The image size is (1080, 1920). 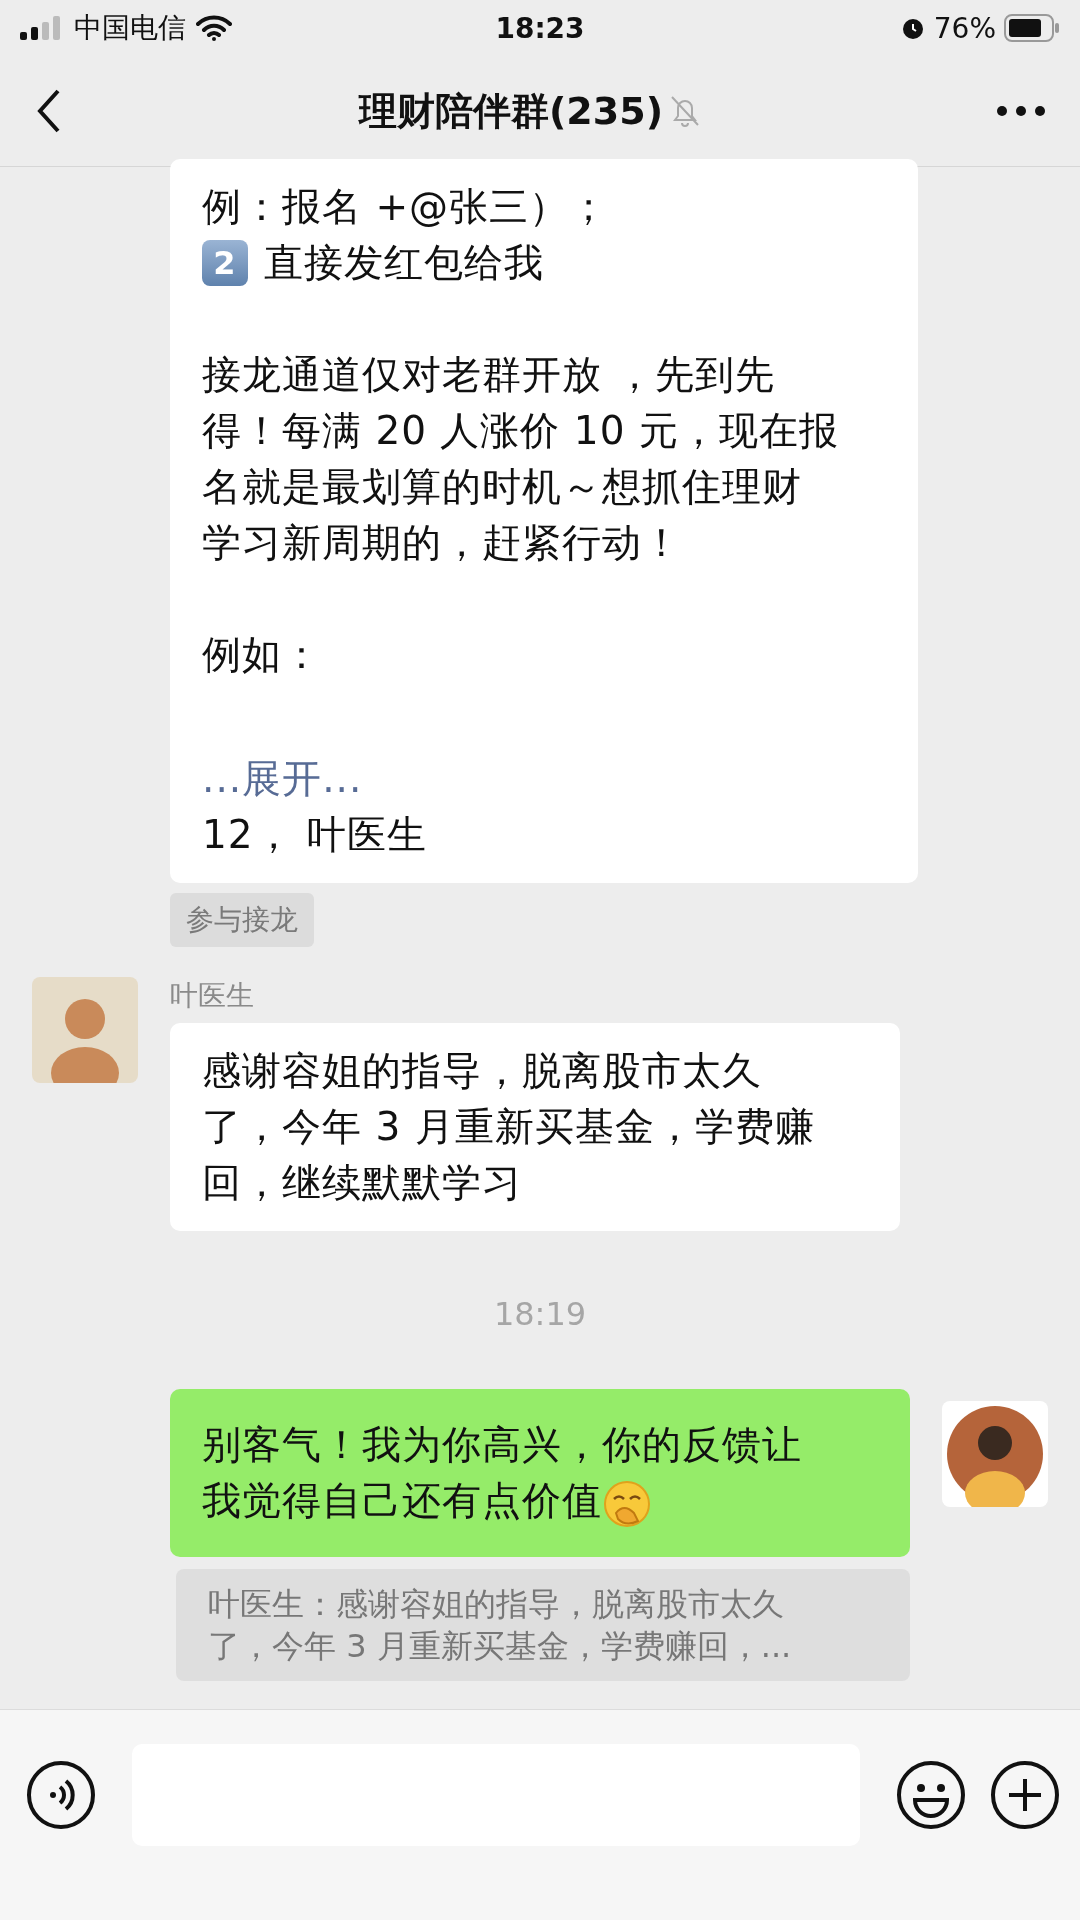 What do you see at coordinates (931, 1795) in the screenshot?
I see `emoji-button` at bounding box center [931, 1795].